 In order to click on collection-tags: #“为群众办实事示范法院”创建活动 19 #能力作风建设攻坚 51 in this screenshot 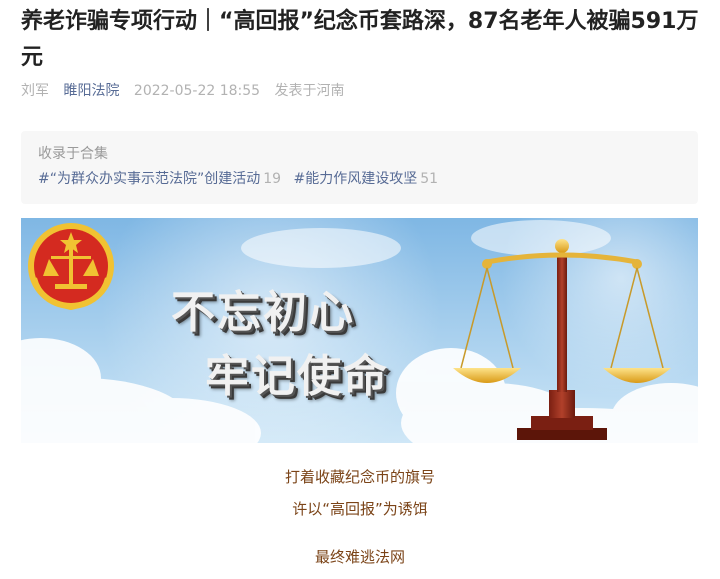, I will do `click(368, 179)`.